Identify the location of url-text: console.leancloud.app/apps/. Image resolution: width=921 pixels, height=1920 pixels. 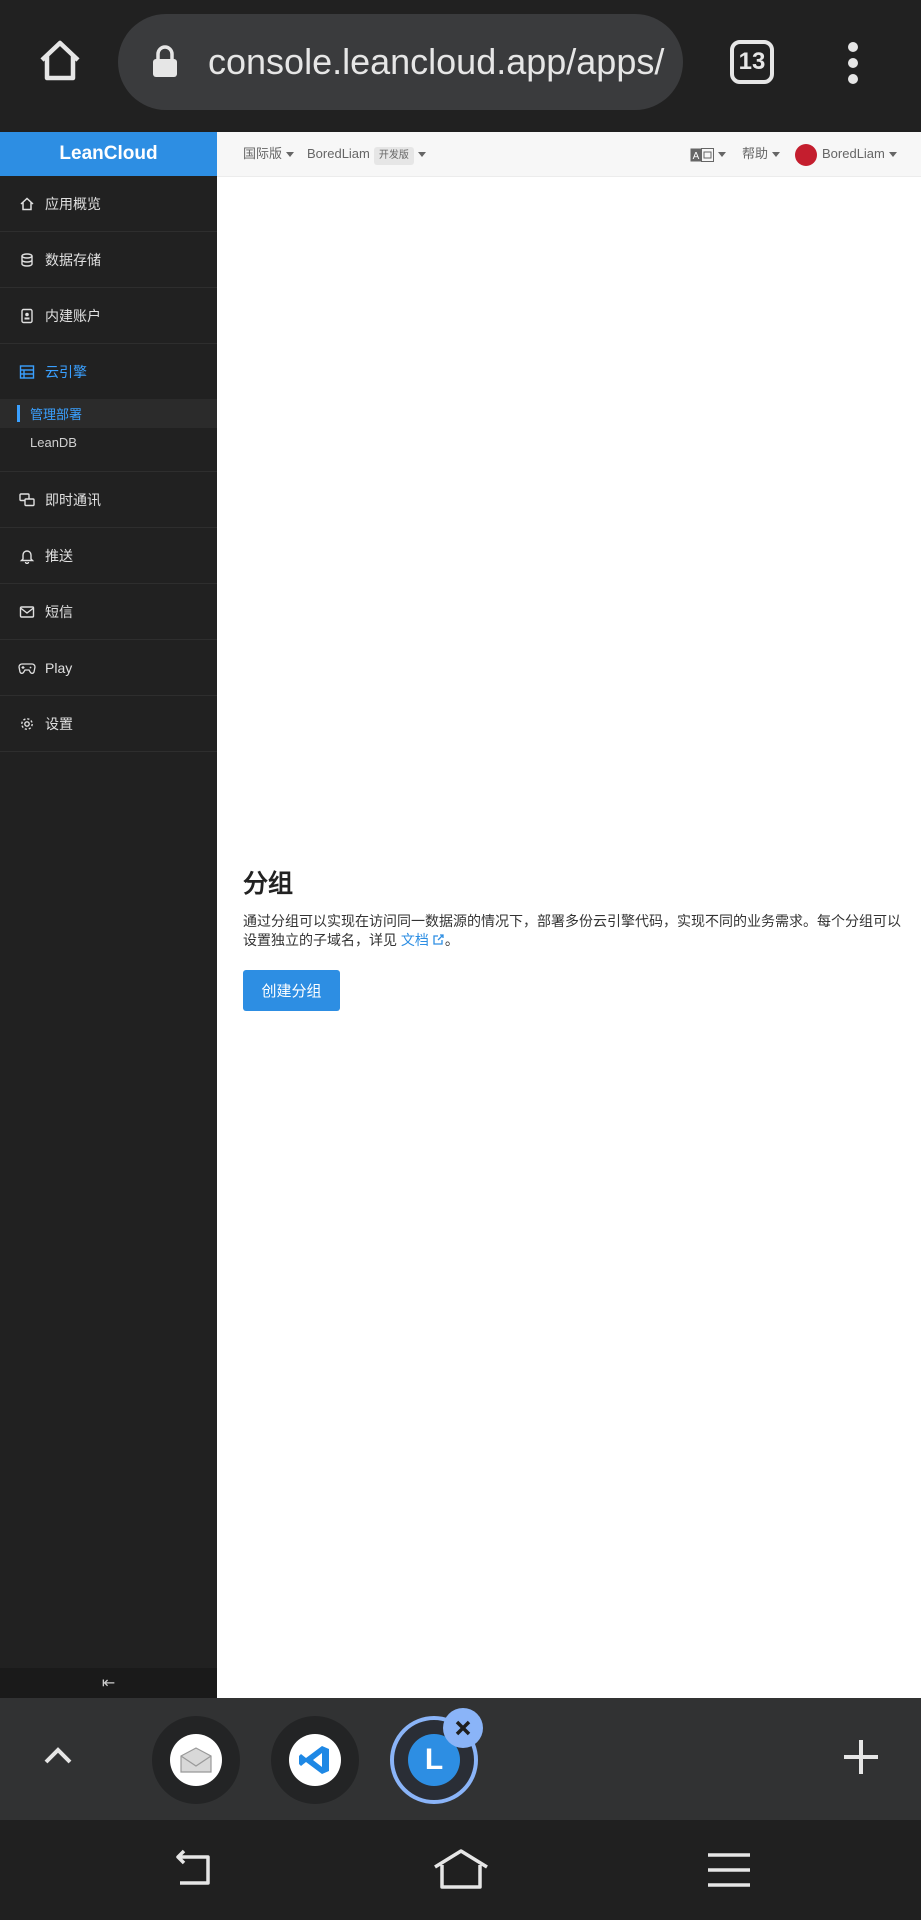
(436, 61).